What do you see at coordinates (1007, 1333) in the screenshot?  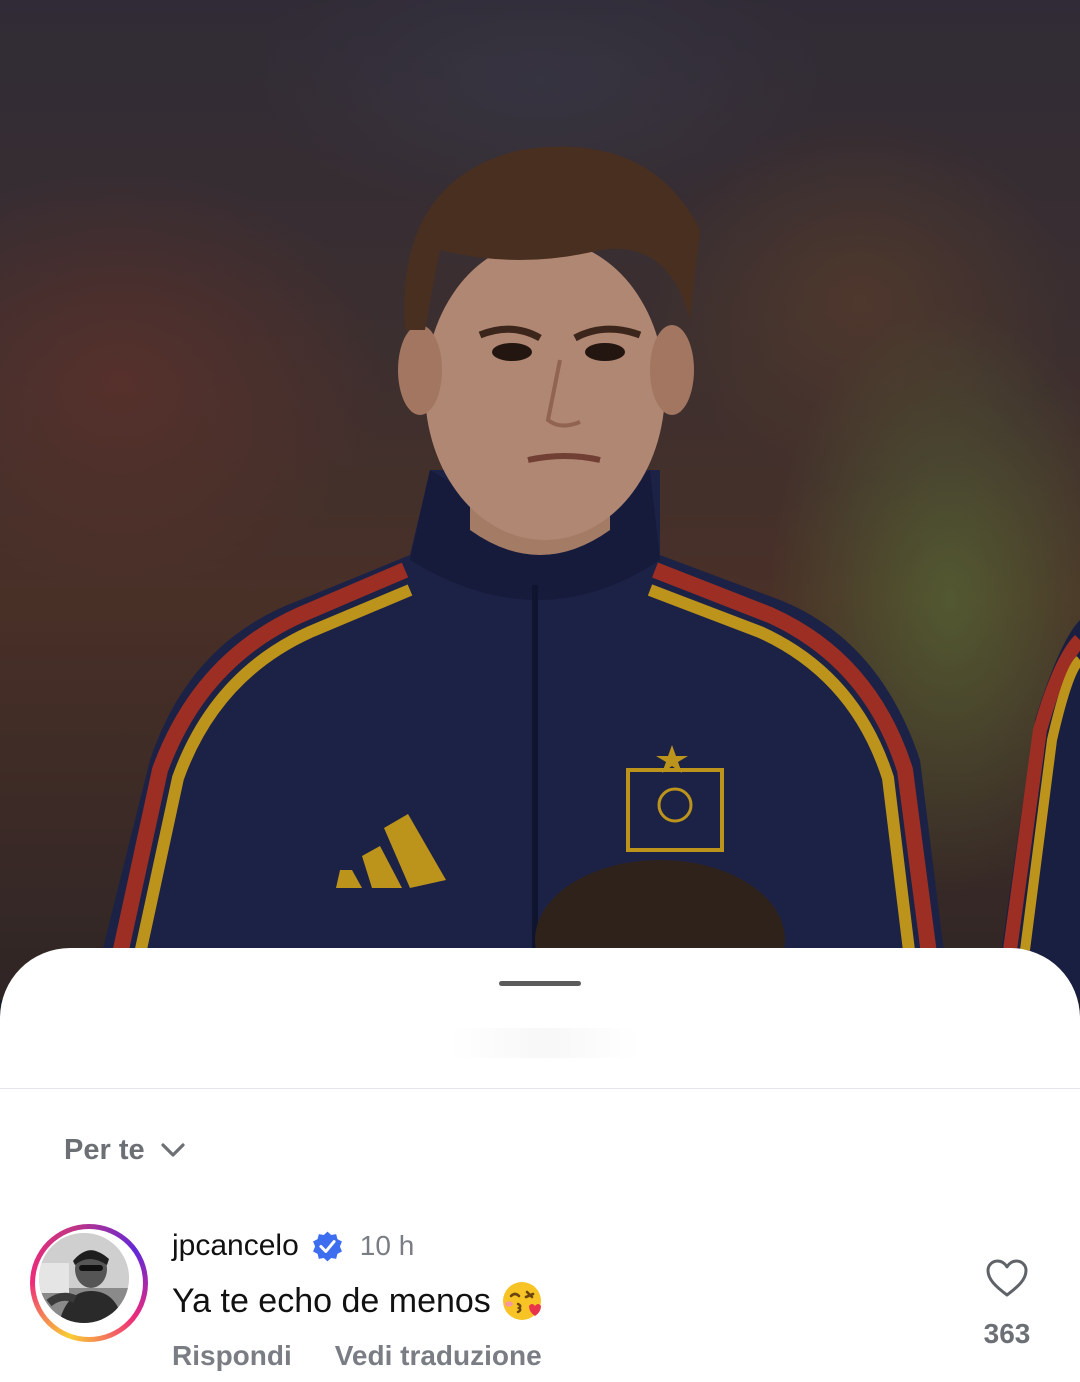 I see `like-count: 363` at bounding box center [1007, 1333].